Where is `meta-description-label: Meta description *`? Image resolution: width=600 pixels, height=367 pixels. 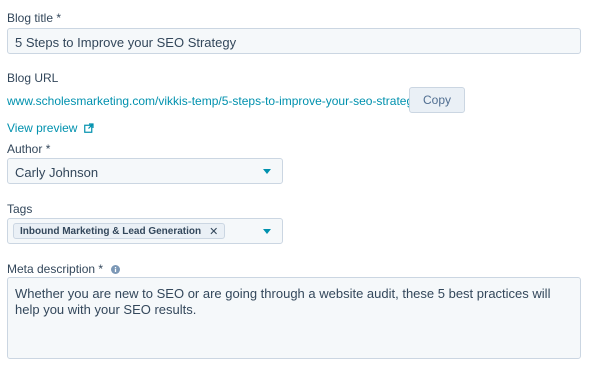 meta-description-label: Meta description * is located at coordinates (55, 269).